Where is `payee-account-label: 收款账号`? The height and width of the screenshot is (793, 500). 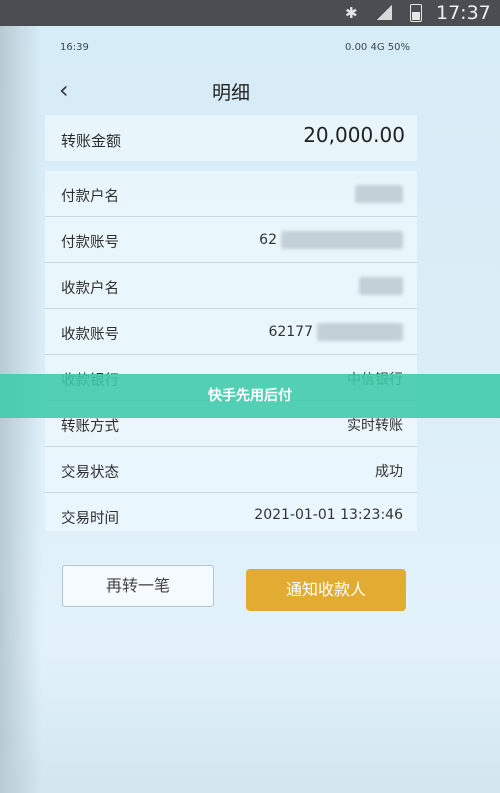 payee-account-label: 收款账号 is located at coordinates (90, 335).